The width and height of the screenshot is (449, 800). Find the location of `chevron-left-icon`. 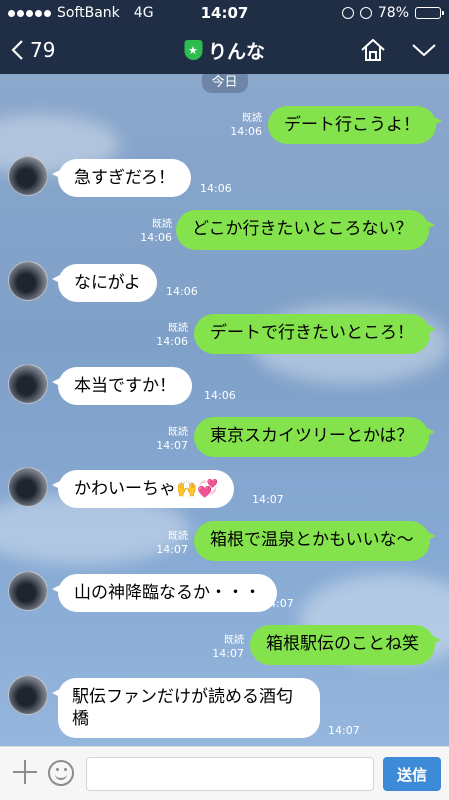

chevron-left-icon is located at coordinates (17, 50).